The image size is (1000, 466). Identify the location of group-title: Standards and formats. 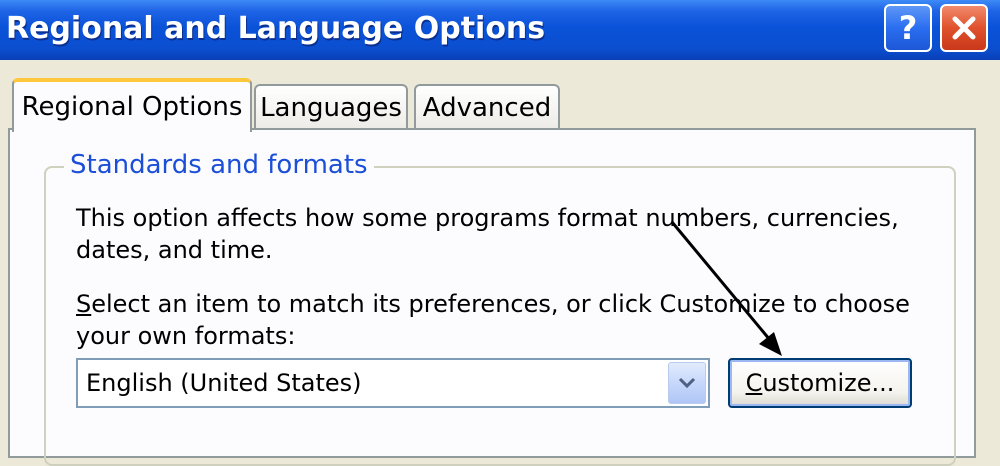
(219, 165).